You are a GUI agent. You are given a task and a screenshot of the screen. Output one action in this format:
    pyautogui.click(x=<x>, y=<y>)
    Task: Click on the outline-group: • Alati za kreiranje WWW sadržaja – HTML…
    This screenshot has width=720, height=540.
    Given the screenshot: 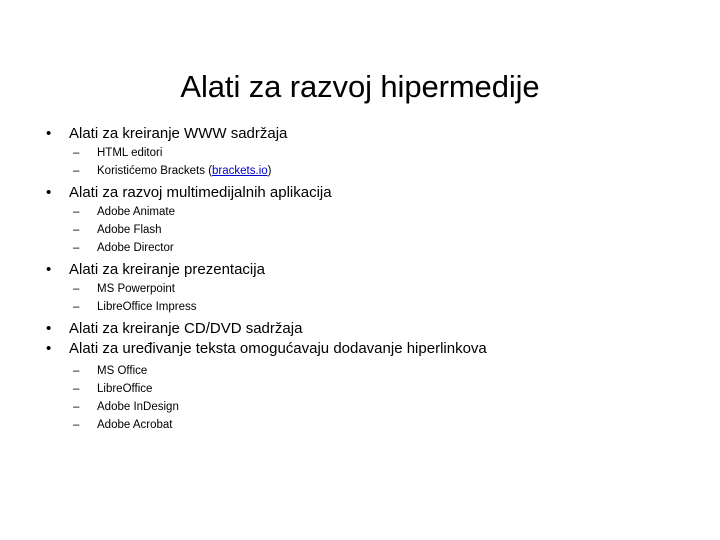 What is the action you would take?
    pyautogui.click(x=360, y=153)
    